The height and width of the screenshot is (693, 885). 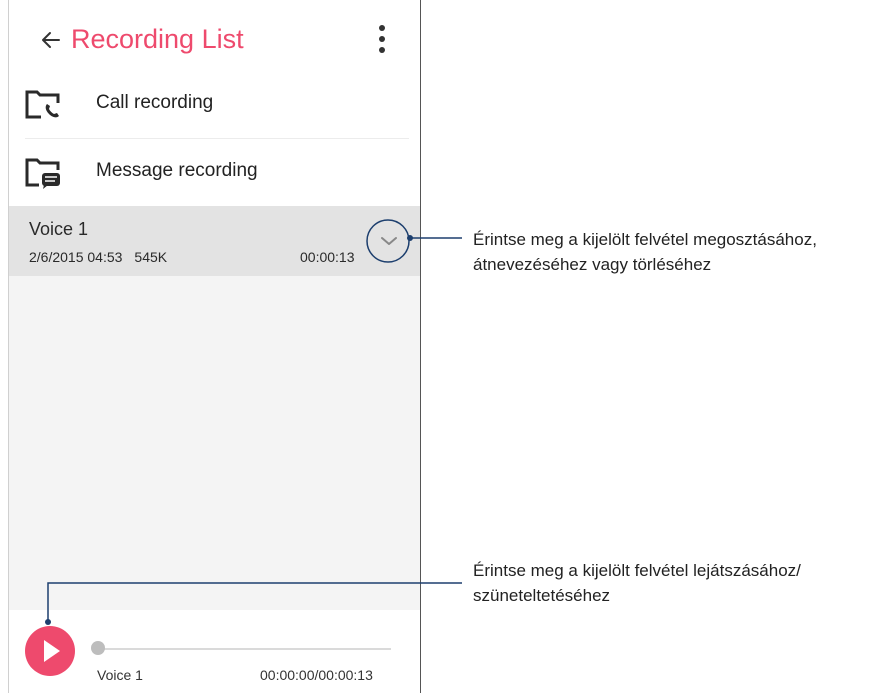 I want to click on recording-duration: 00:00:13, so click(x=327, y=257).